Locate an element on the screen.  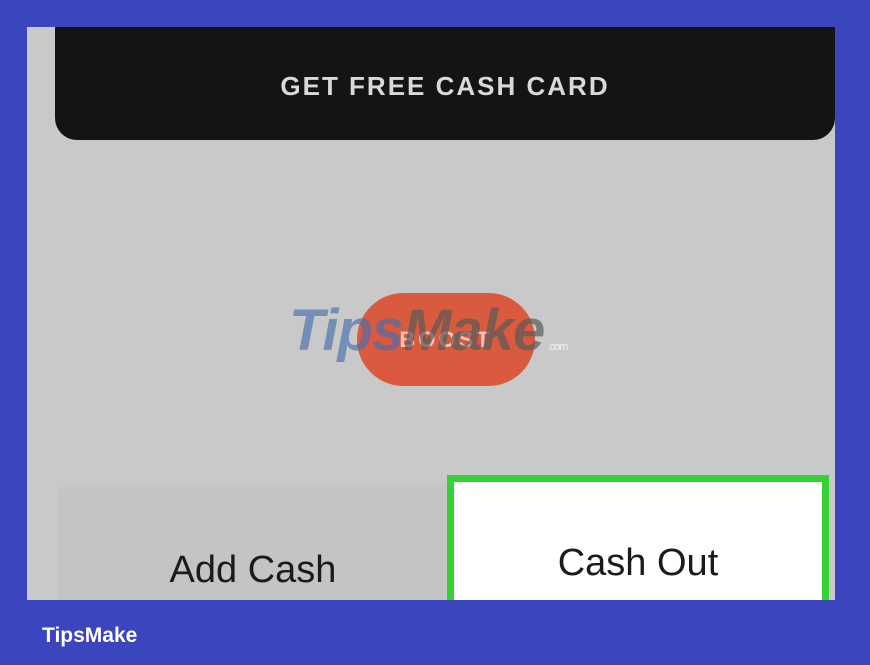
cash-out-button: Cash Out is located at coordinates (638, 537).